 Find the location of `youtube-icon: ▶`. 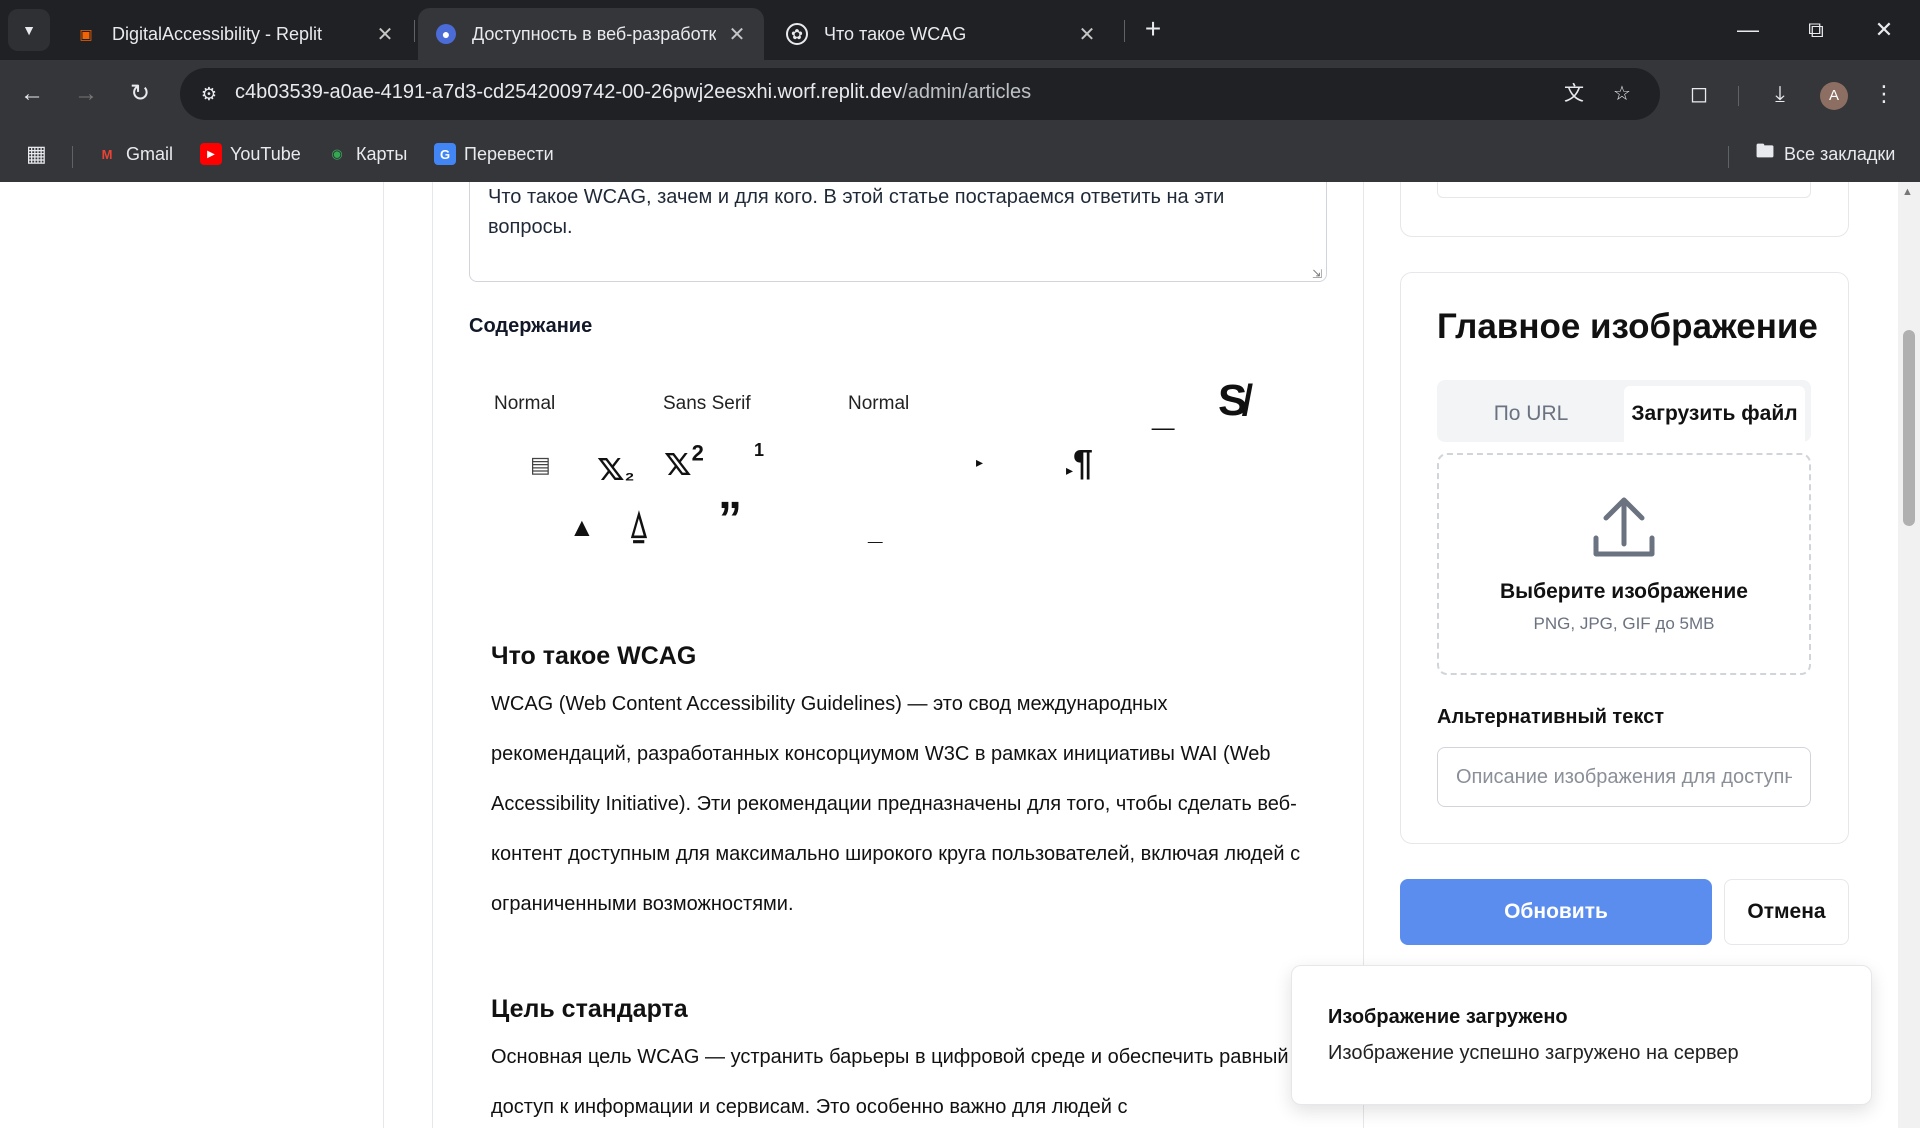

youtube-icon: ▶ is located at coordinates (211, 154).